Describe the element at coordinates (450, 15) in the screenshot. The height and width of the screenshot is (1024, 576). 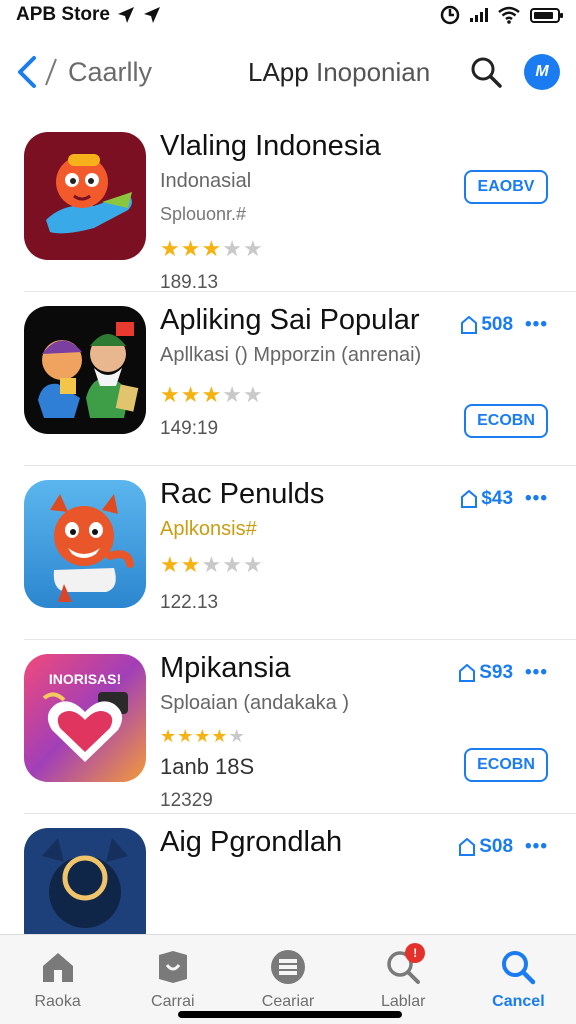
I see `alarm-icon` at that location.